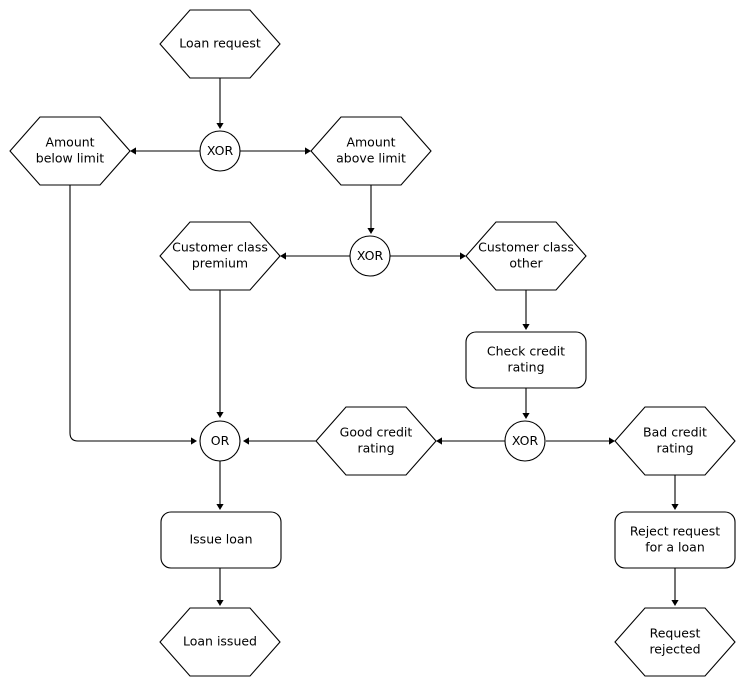  Describe the element at coordinates (526, 351) in the screenshot. I see `node-label: Check credit` at that location.